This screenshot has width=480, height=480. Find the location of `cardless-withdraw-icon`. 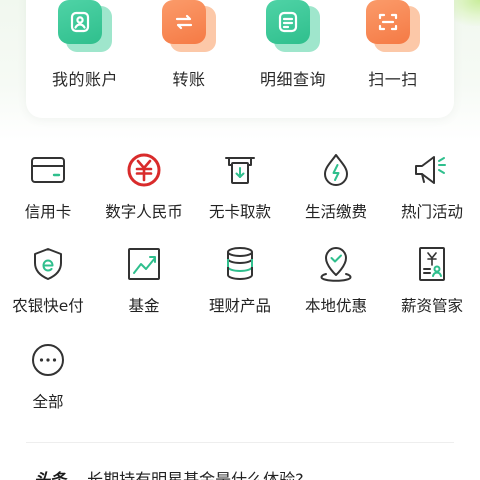

cardless-withdraw-icon is located at coordinates (240, 170).